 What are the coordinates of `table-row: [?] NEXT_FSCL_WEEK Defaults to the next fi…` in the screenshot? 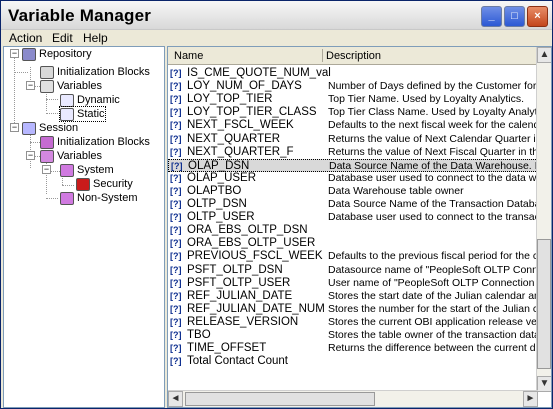 It's located at (353, 125).